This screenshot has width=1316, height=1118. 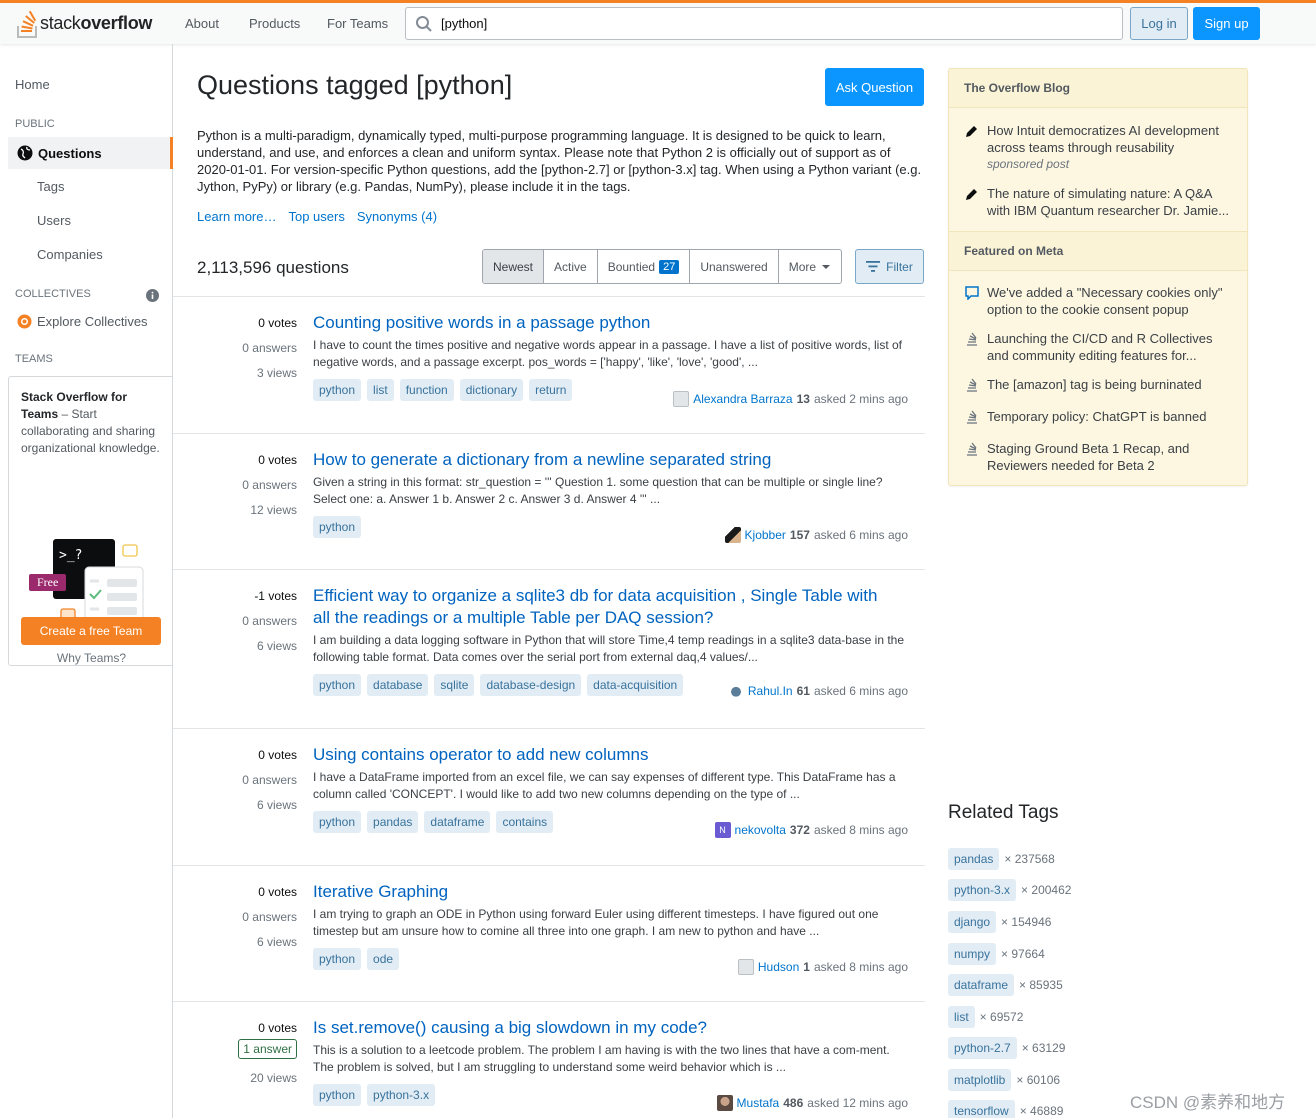 I want to click on meta-item: The [amazon] tag is being burninated, so click(x=1100, y=384).